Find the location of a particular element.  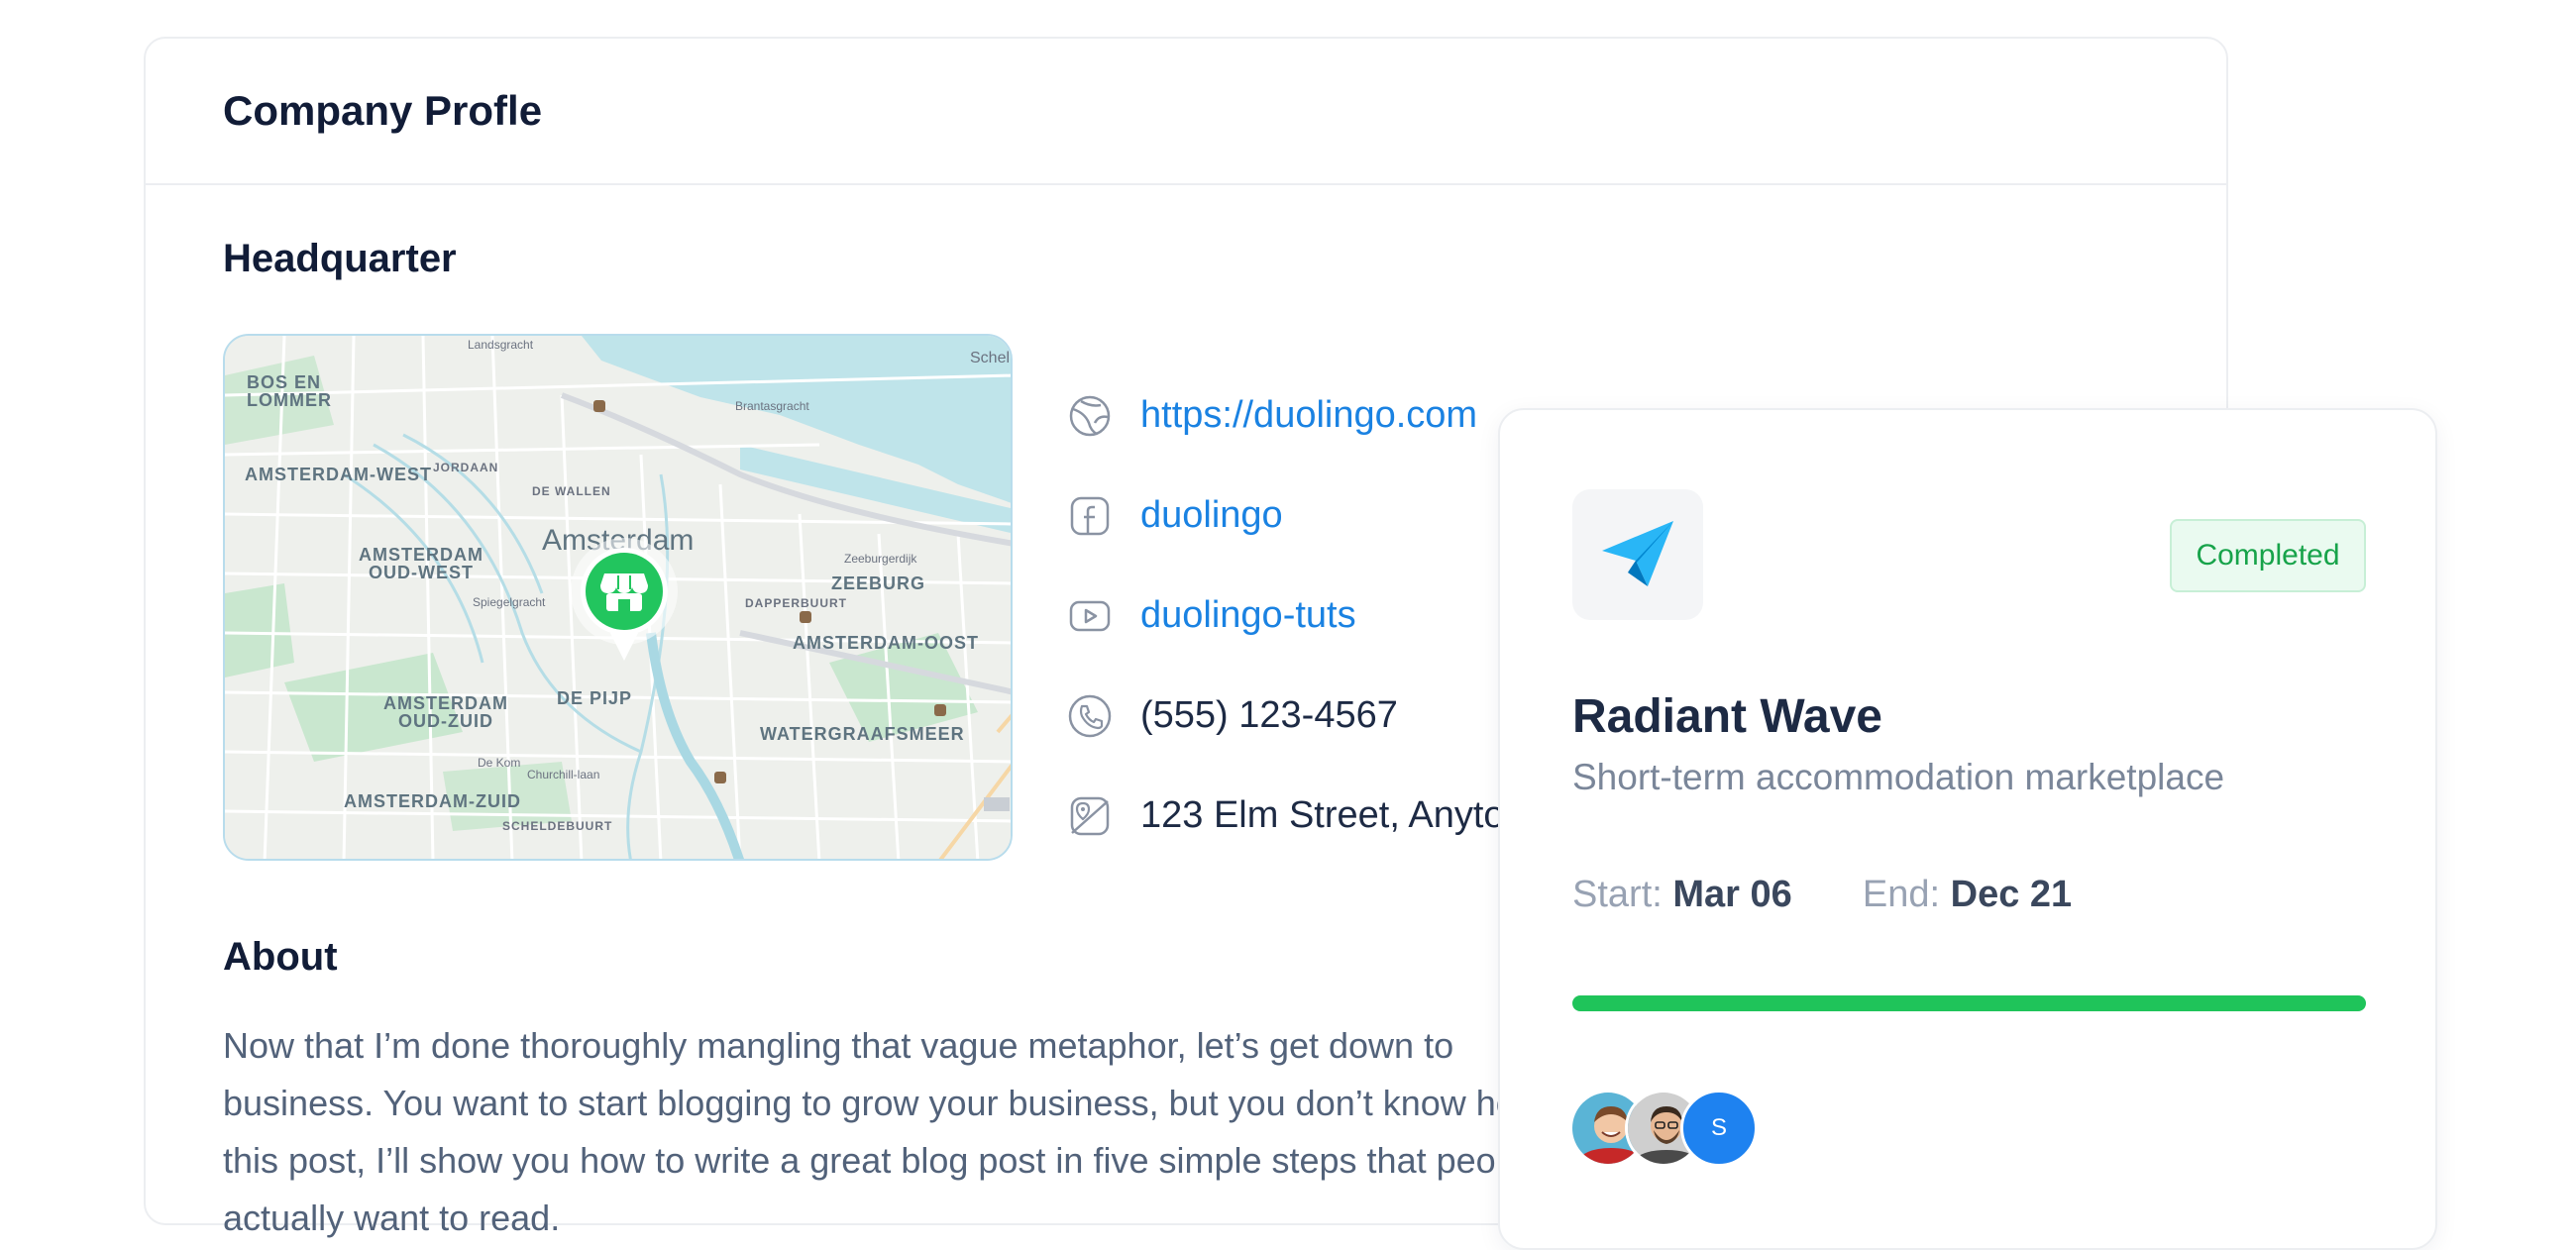

map-label-brantasgracht: Brantasgracht is located at coordinates (772, 406).